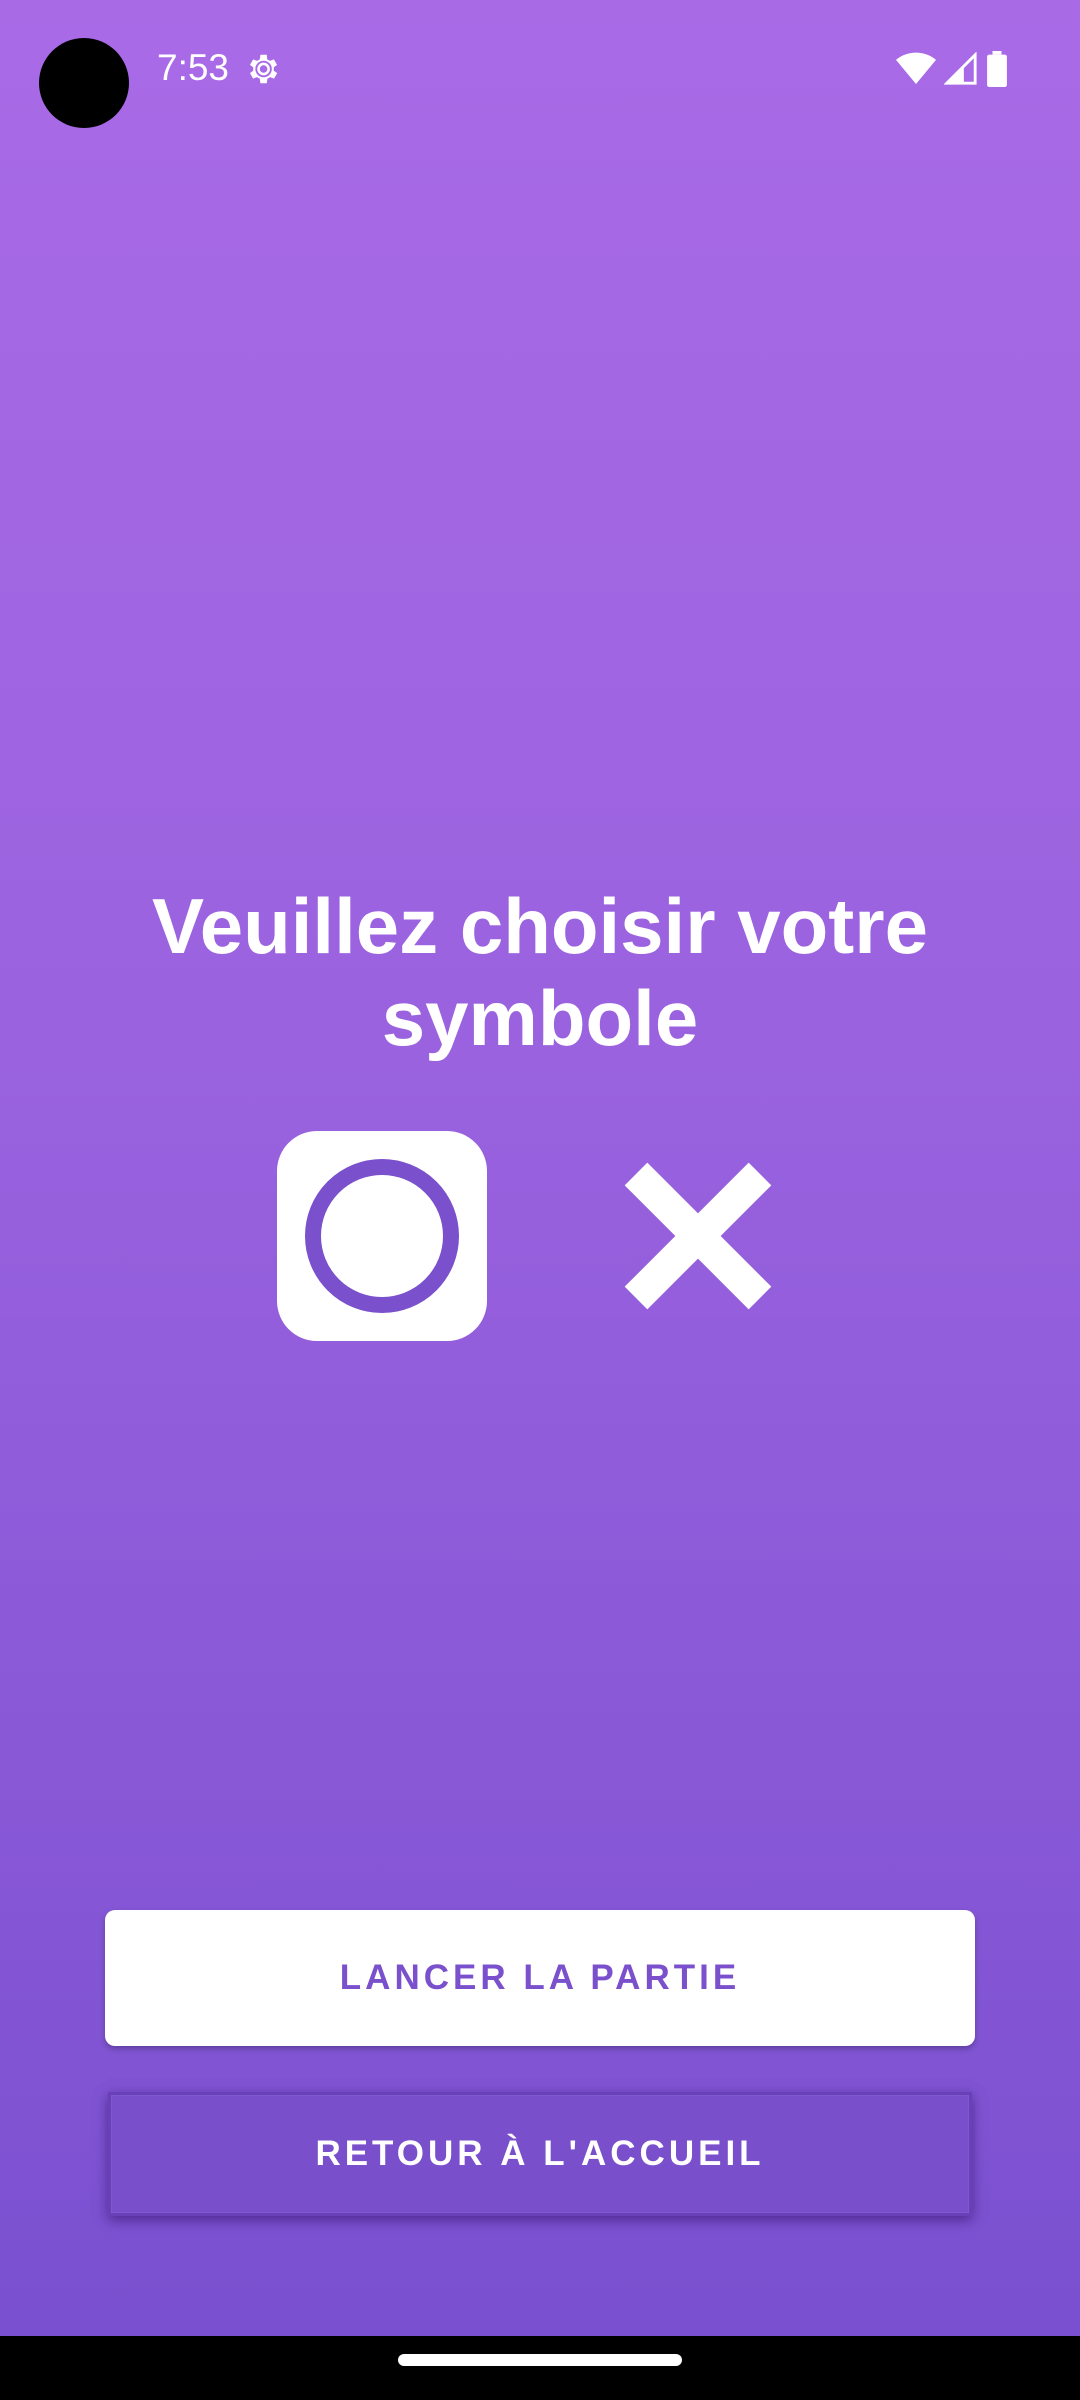 The width and height of the screenshot is (1080, 2400). What do you see at coordinates (193, 67) in the screenshot?
I see `status-time: 7:53` at bounding box center [193, 67].